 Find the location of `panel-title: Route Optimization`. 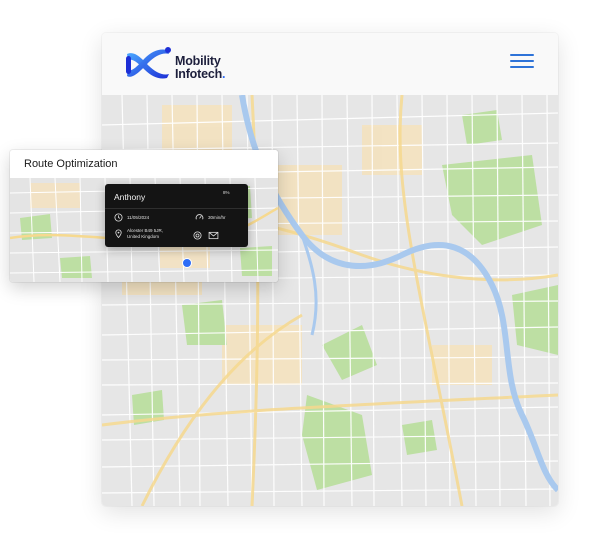

panel-title: Route Optimization is located at coordinates (71, 164).